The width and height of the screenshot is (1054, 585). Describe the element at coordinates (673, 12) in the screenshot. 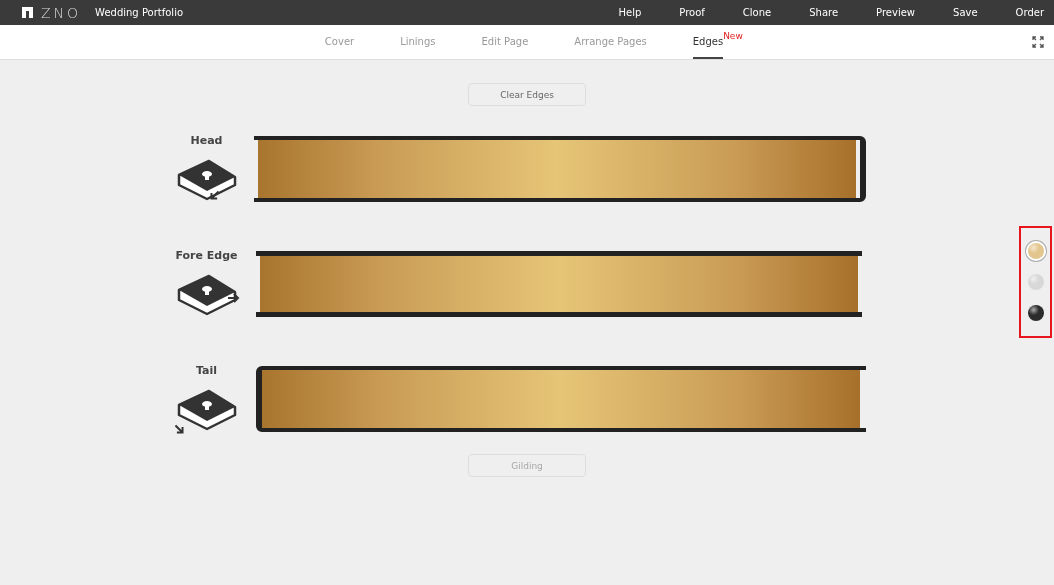

I see `menu-button: Proof` at that location.